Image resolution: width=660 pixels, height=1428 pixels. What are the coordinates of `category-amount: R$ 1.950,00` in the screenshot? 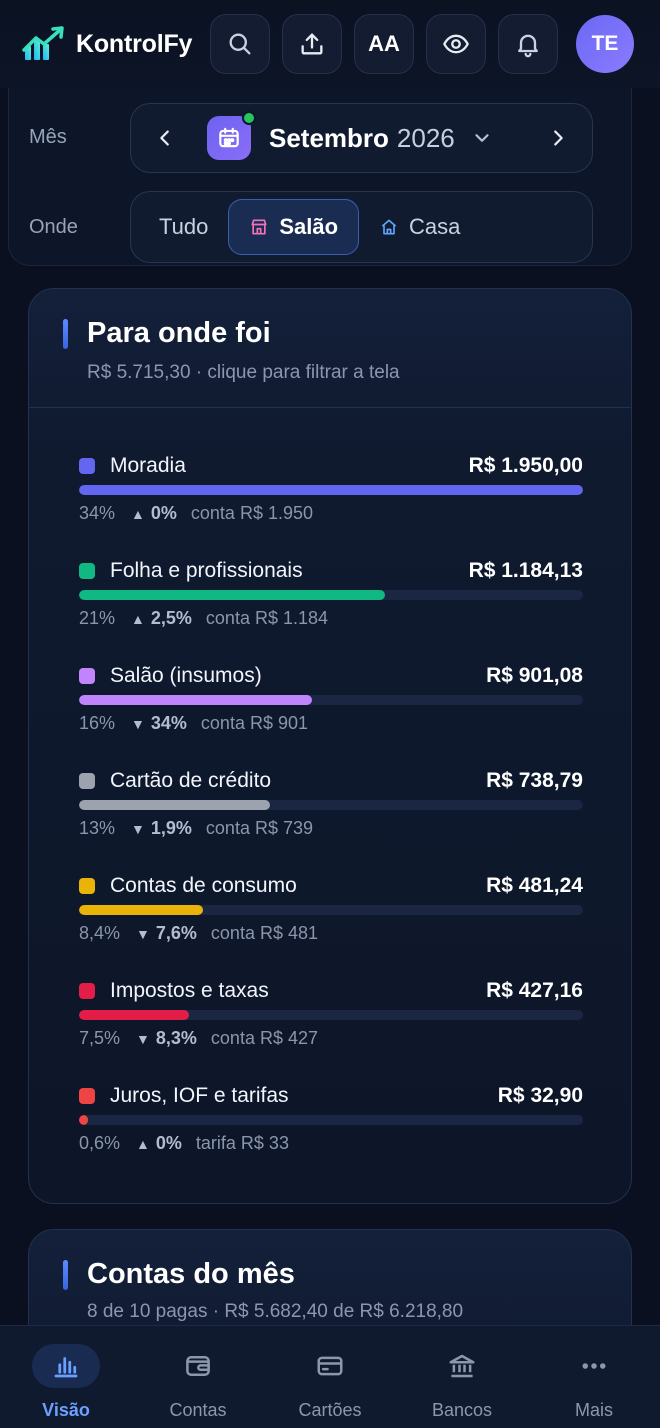 It's located at (525, 465).